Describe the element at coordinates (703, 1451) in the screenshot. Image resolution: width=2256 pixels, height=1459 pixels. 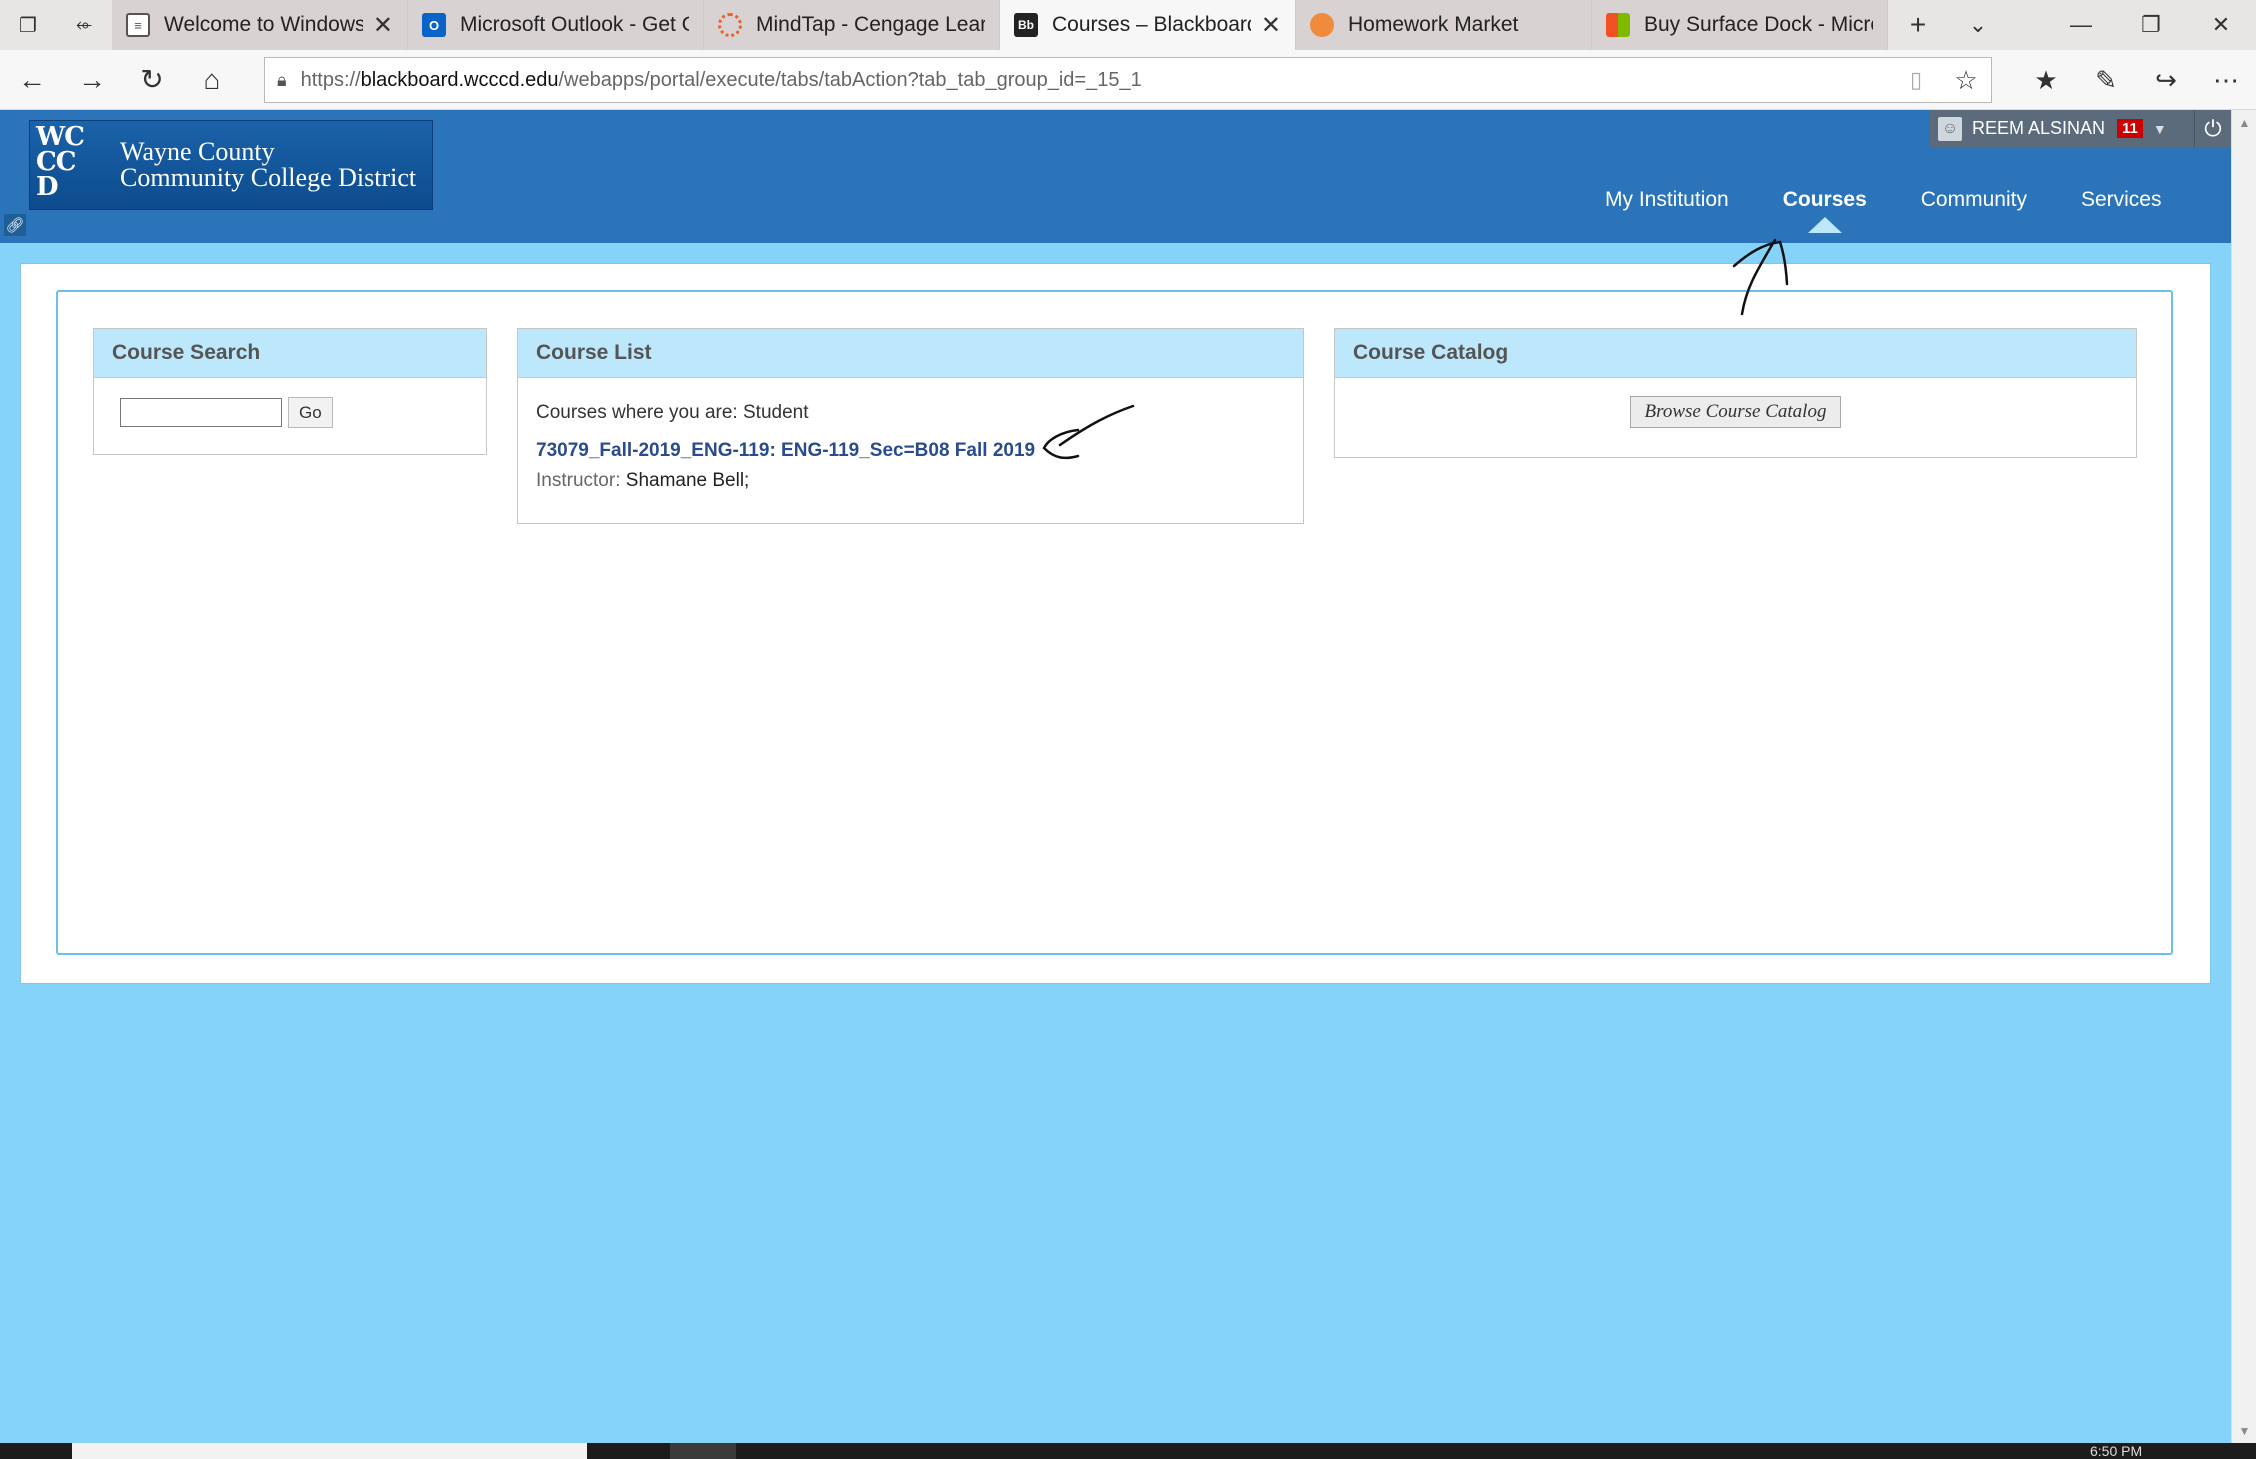
I see `taskbar-app-button` at that location.